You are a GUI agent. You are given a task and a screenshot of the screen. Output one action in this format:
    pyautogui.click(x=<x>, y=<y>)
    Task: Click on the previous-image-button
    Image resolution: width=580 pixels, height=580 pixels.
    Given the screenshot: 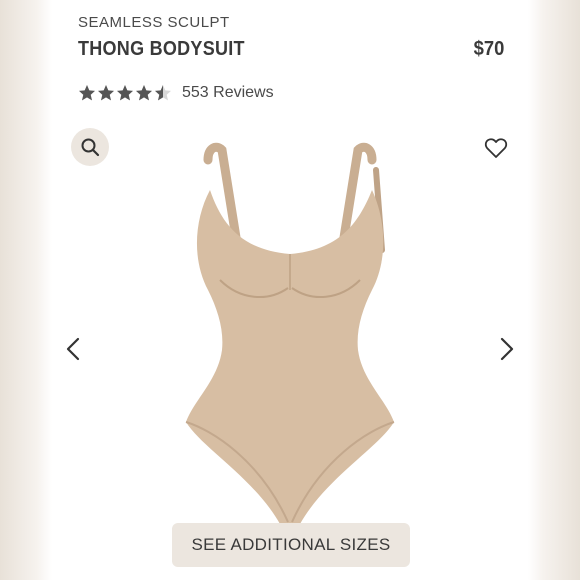 What is the action you would take?
    pyautogui.click(x=73, y=349)
    